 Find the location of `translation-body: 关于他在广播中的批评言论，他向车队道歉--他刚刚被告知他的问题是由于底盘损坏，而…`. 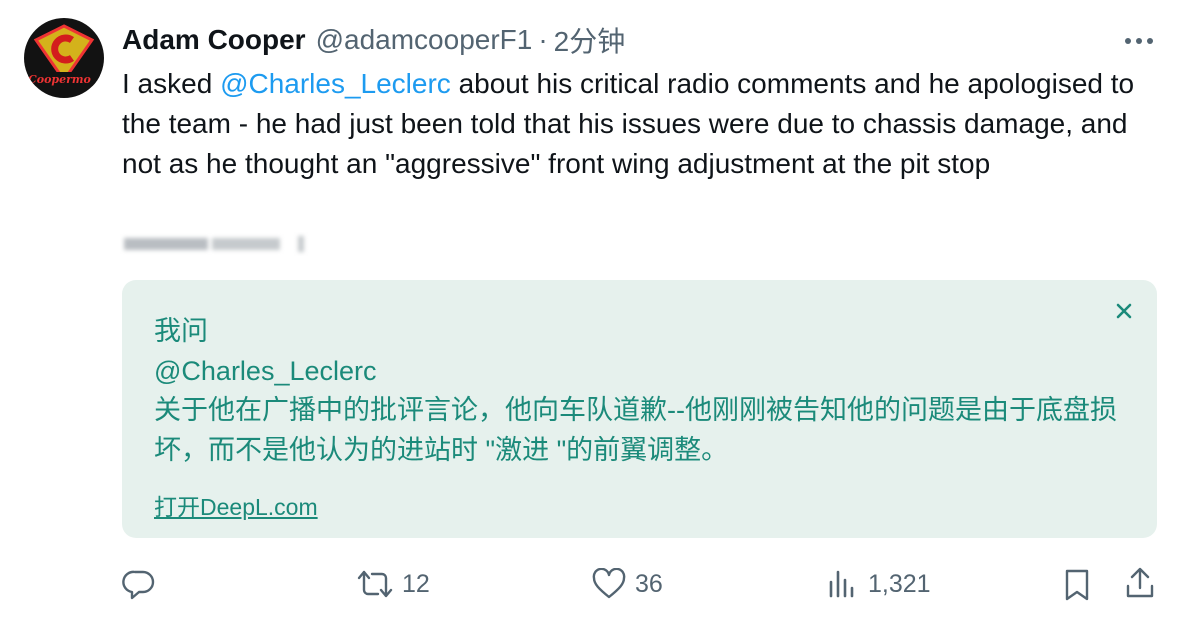

translation-body: 关于他在广播中的批评言论，他向车队道歉--他刚刚被告知他的问题是由于底盘损坏，而… is located at coordinates (635, 430).